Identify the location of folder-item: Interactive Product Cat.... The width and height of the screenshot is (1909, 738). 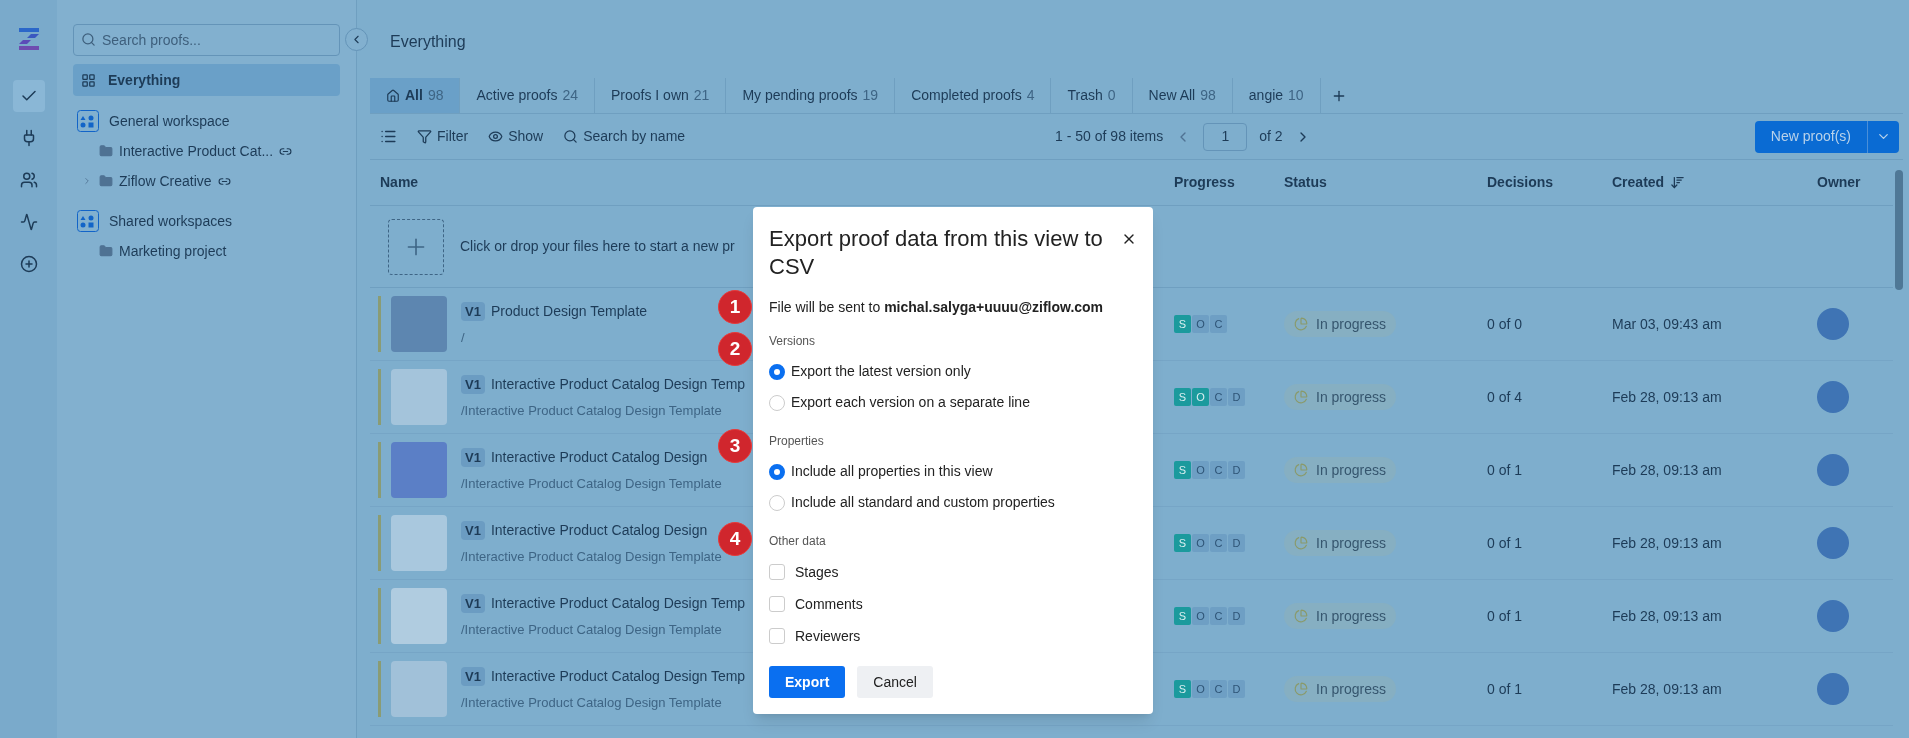
(196, 151).